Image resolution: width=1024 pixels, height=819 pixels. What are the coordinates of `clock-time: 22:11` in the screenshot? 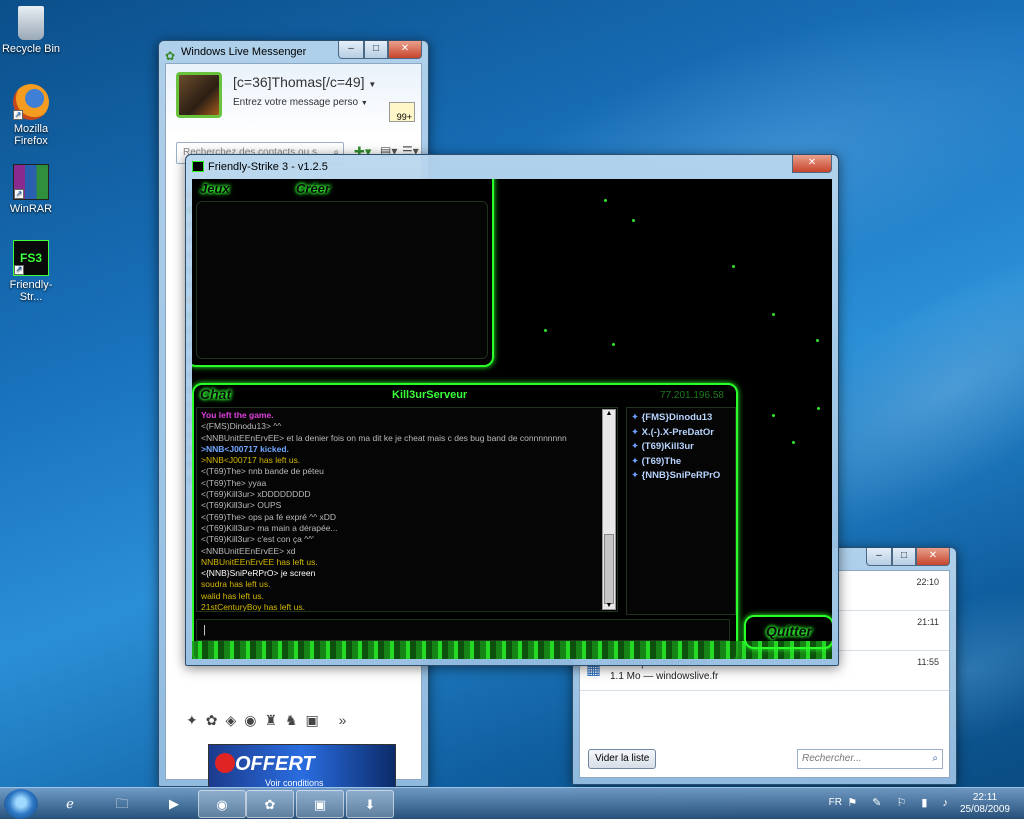 It's located at (985, 797).